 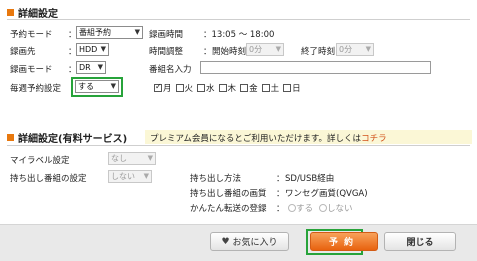 I want to click on reserve-label: 予約, so click(x=343, y=243).